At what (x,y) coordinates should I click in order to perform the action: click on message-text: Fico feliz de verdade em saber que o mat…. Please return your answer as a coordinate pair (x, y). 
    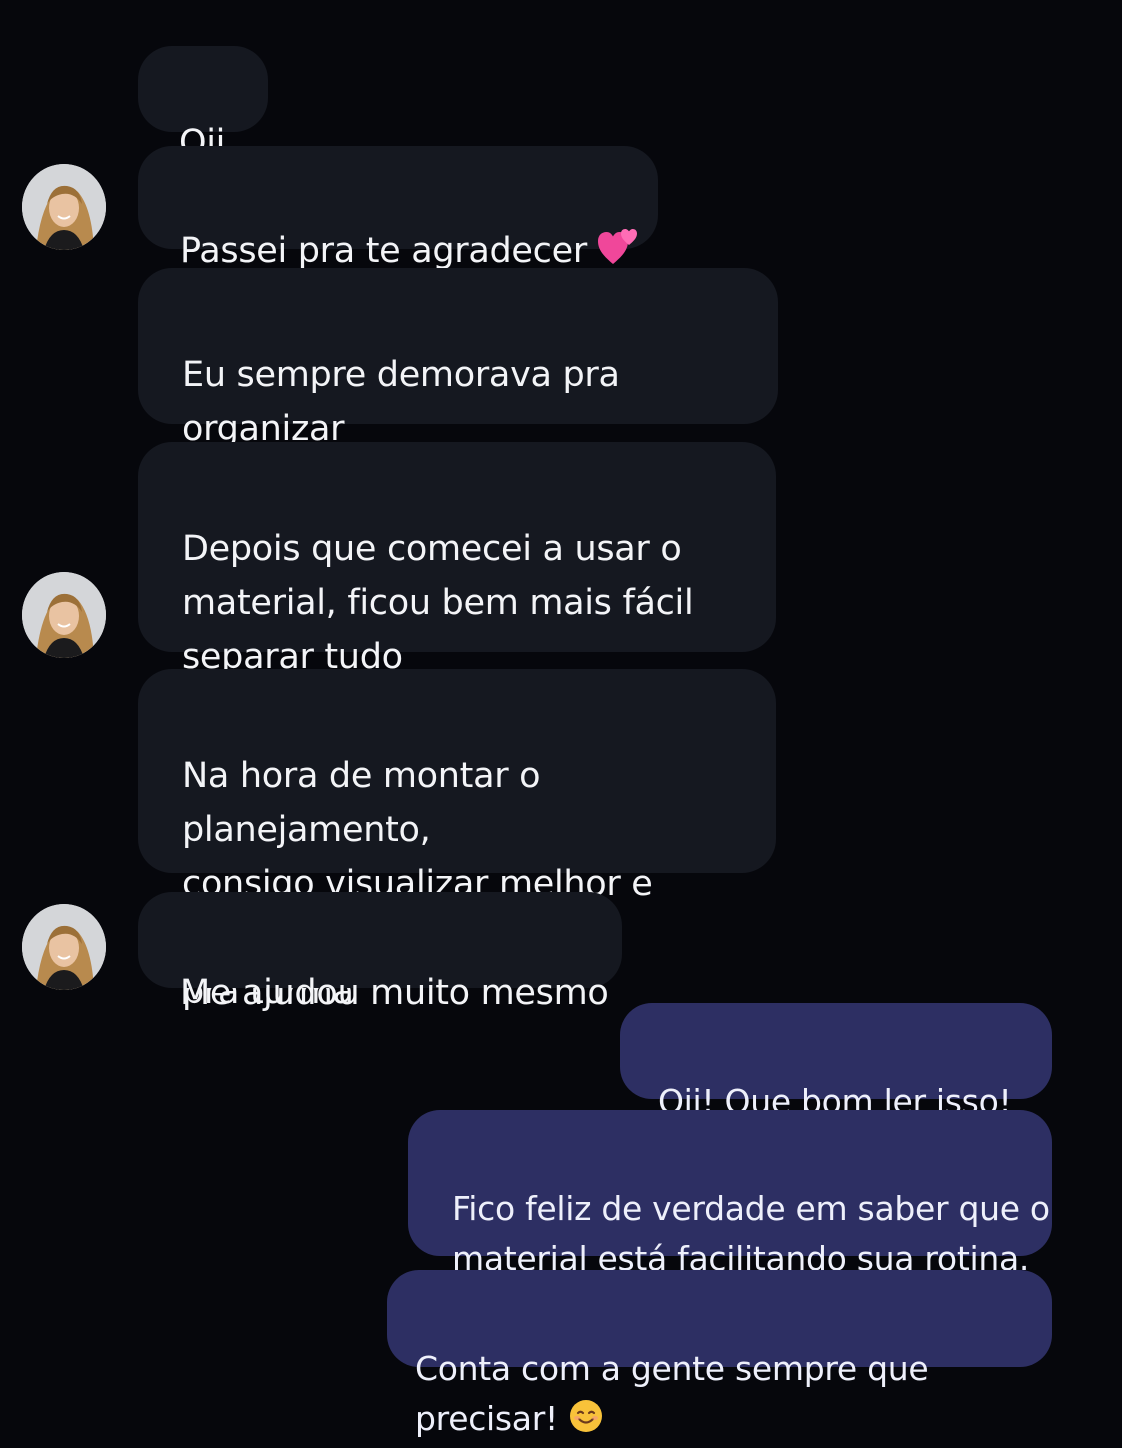
    Looking at the image, I should click on (751, 1233).